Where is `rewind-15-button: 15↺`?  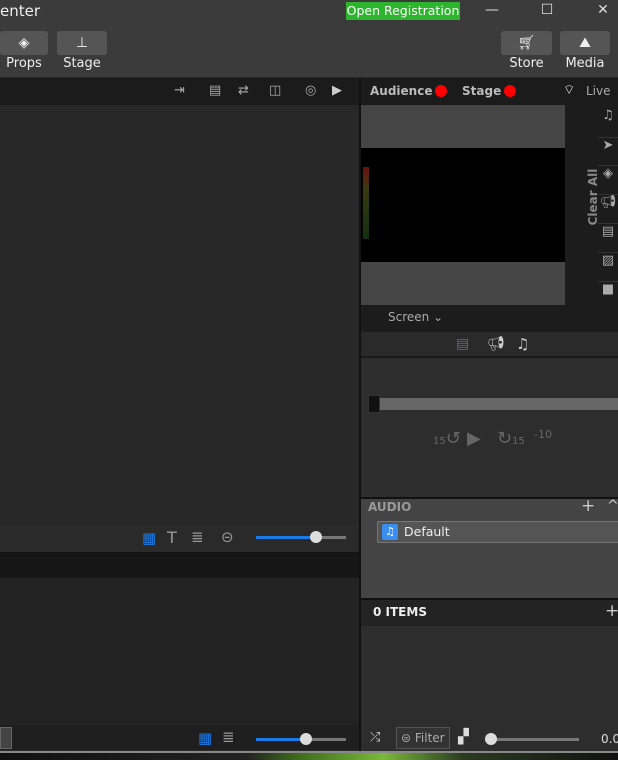
rewind-15-button: 15↺ is located at coordinates (447, 438).